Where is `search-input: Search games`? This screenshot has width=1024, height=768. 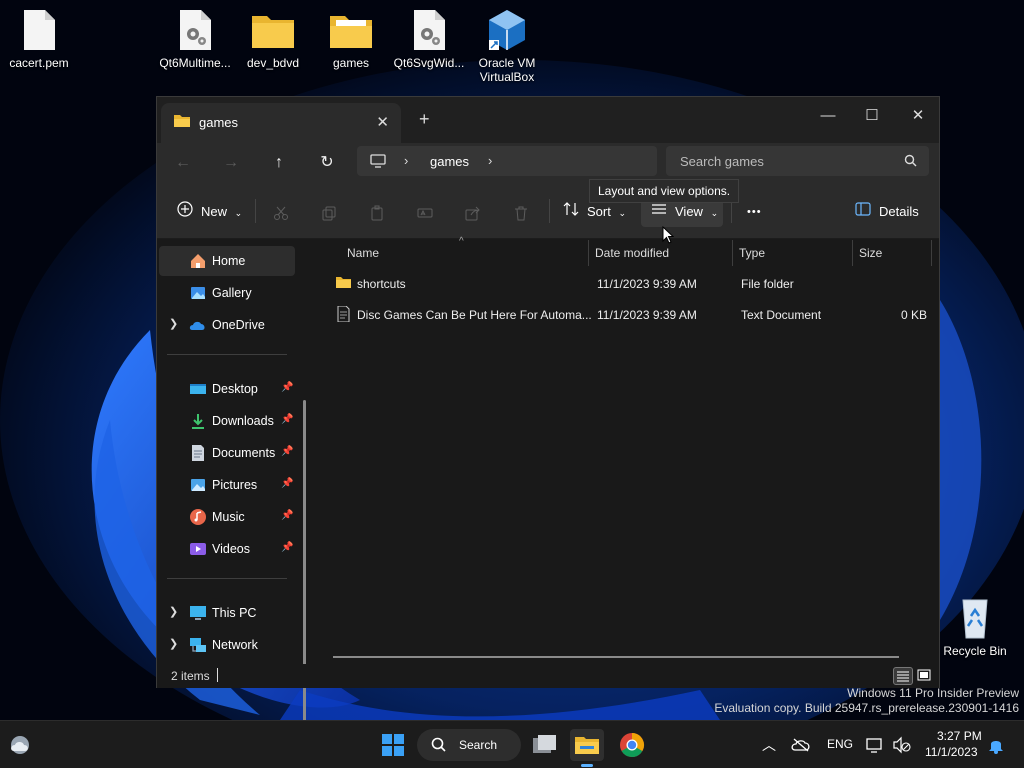 search-input: Search games is located at coordinates (797, 161).